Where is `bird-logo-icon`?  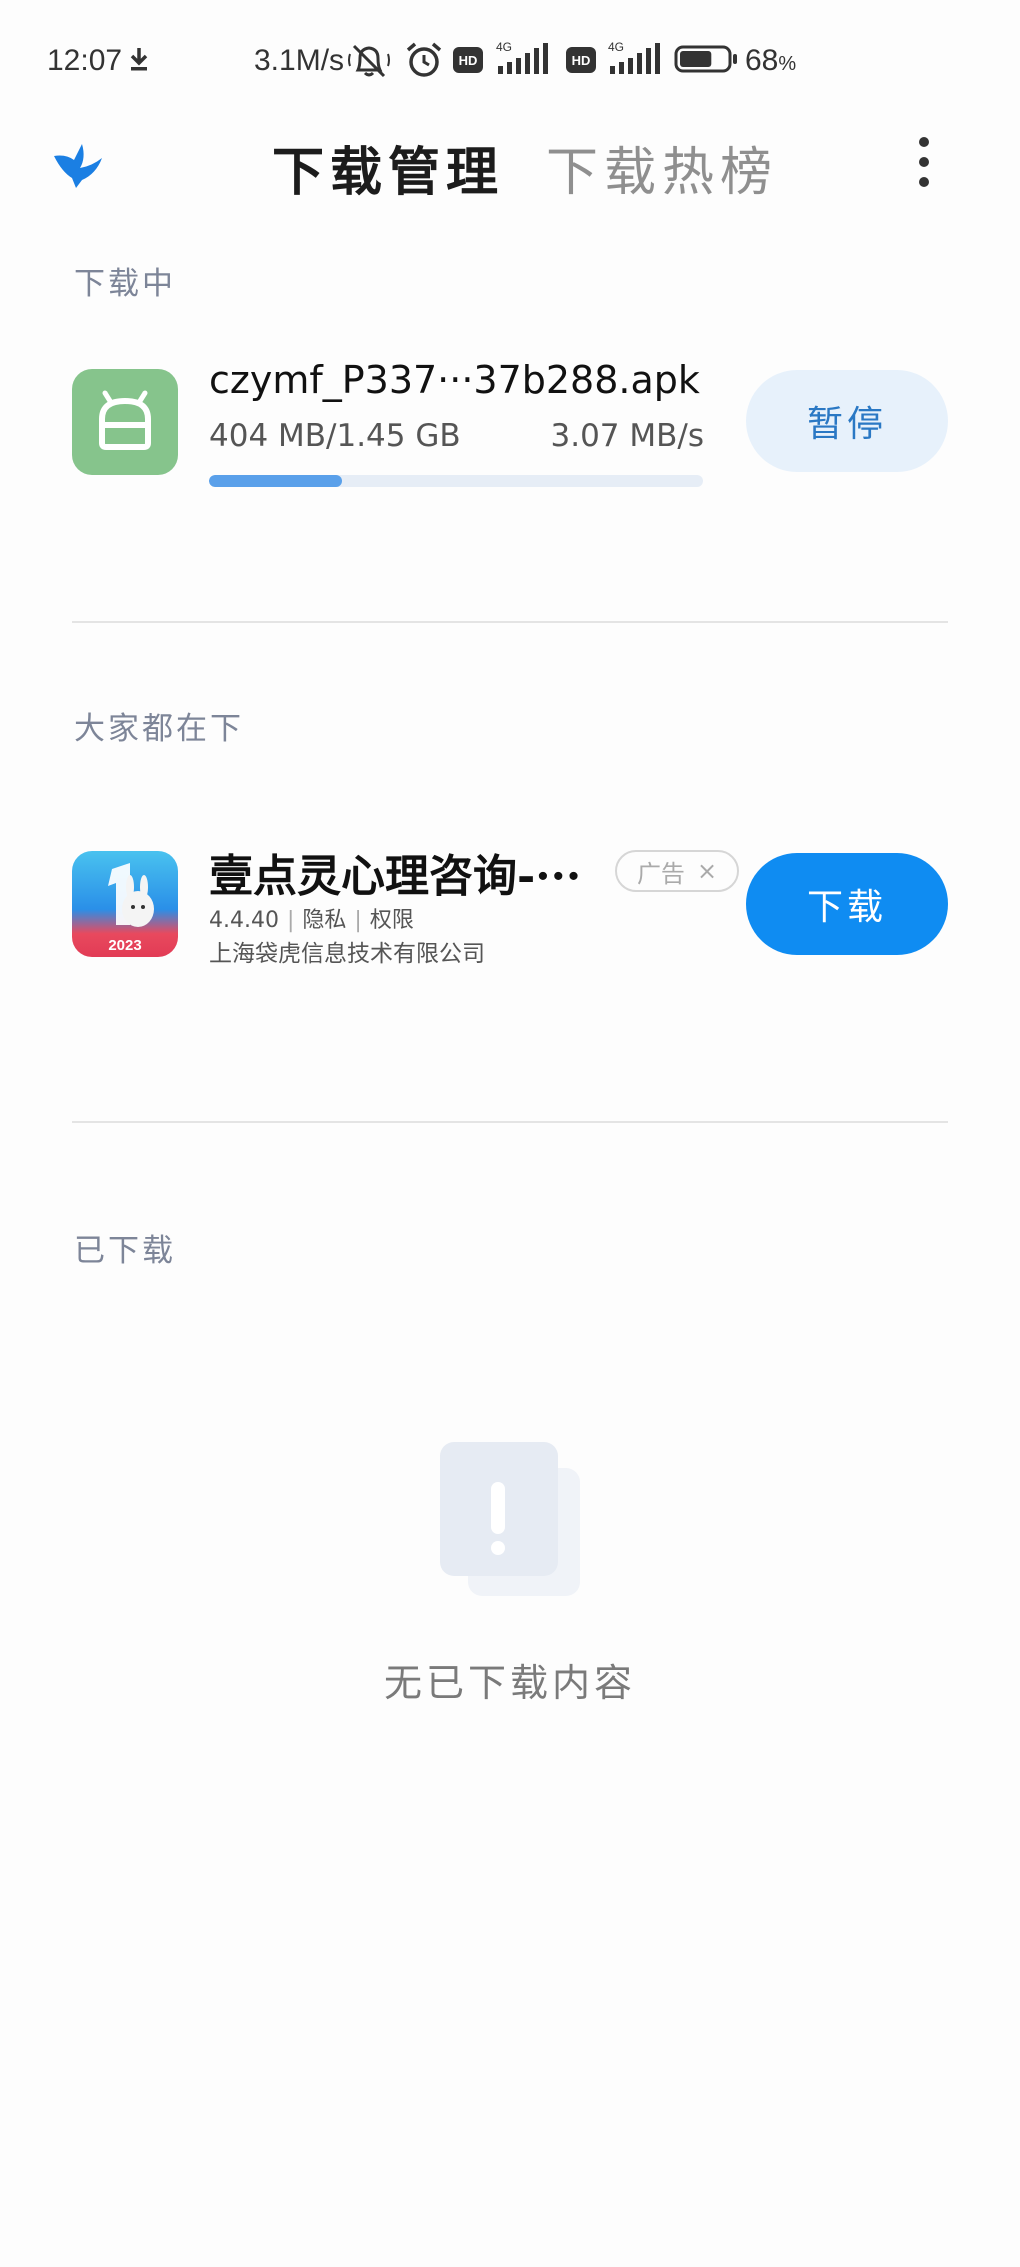 bird-logo-icon is located at coordinates (78, 164).